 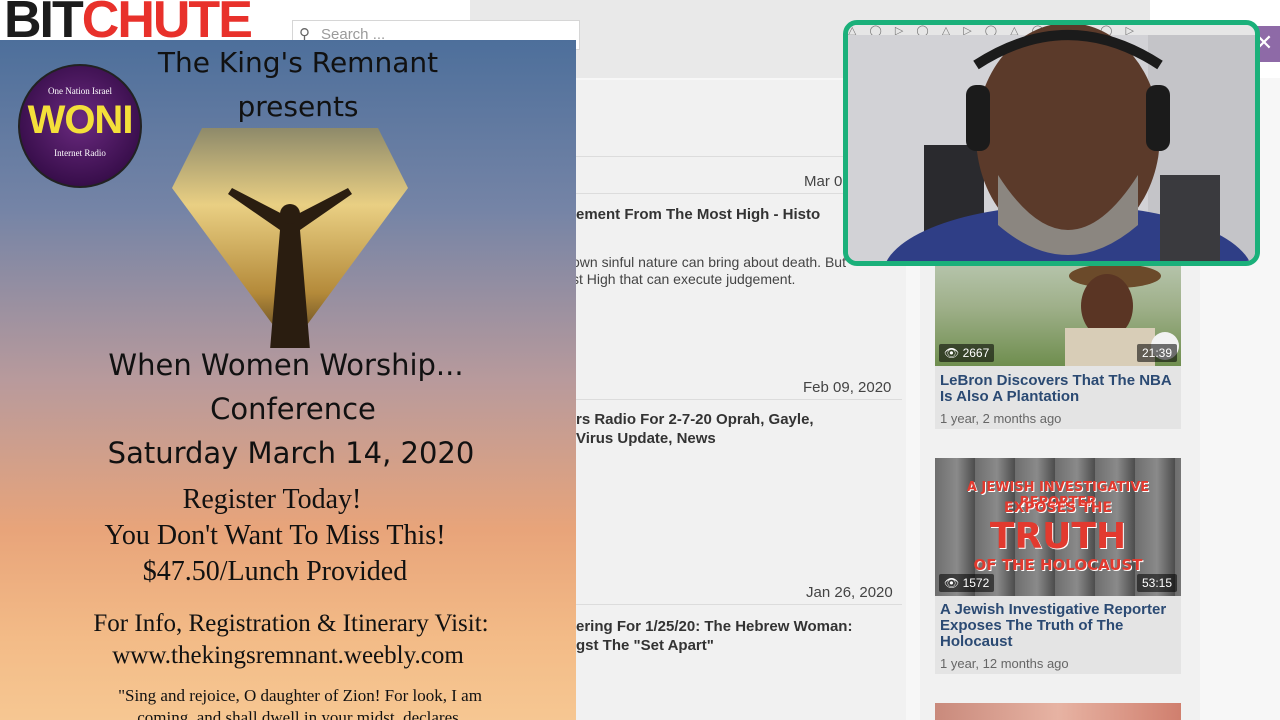 I want to click on event-title-2: Conference, so click(x=293, y=409).